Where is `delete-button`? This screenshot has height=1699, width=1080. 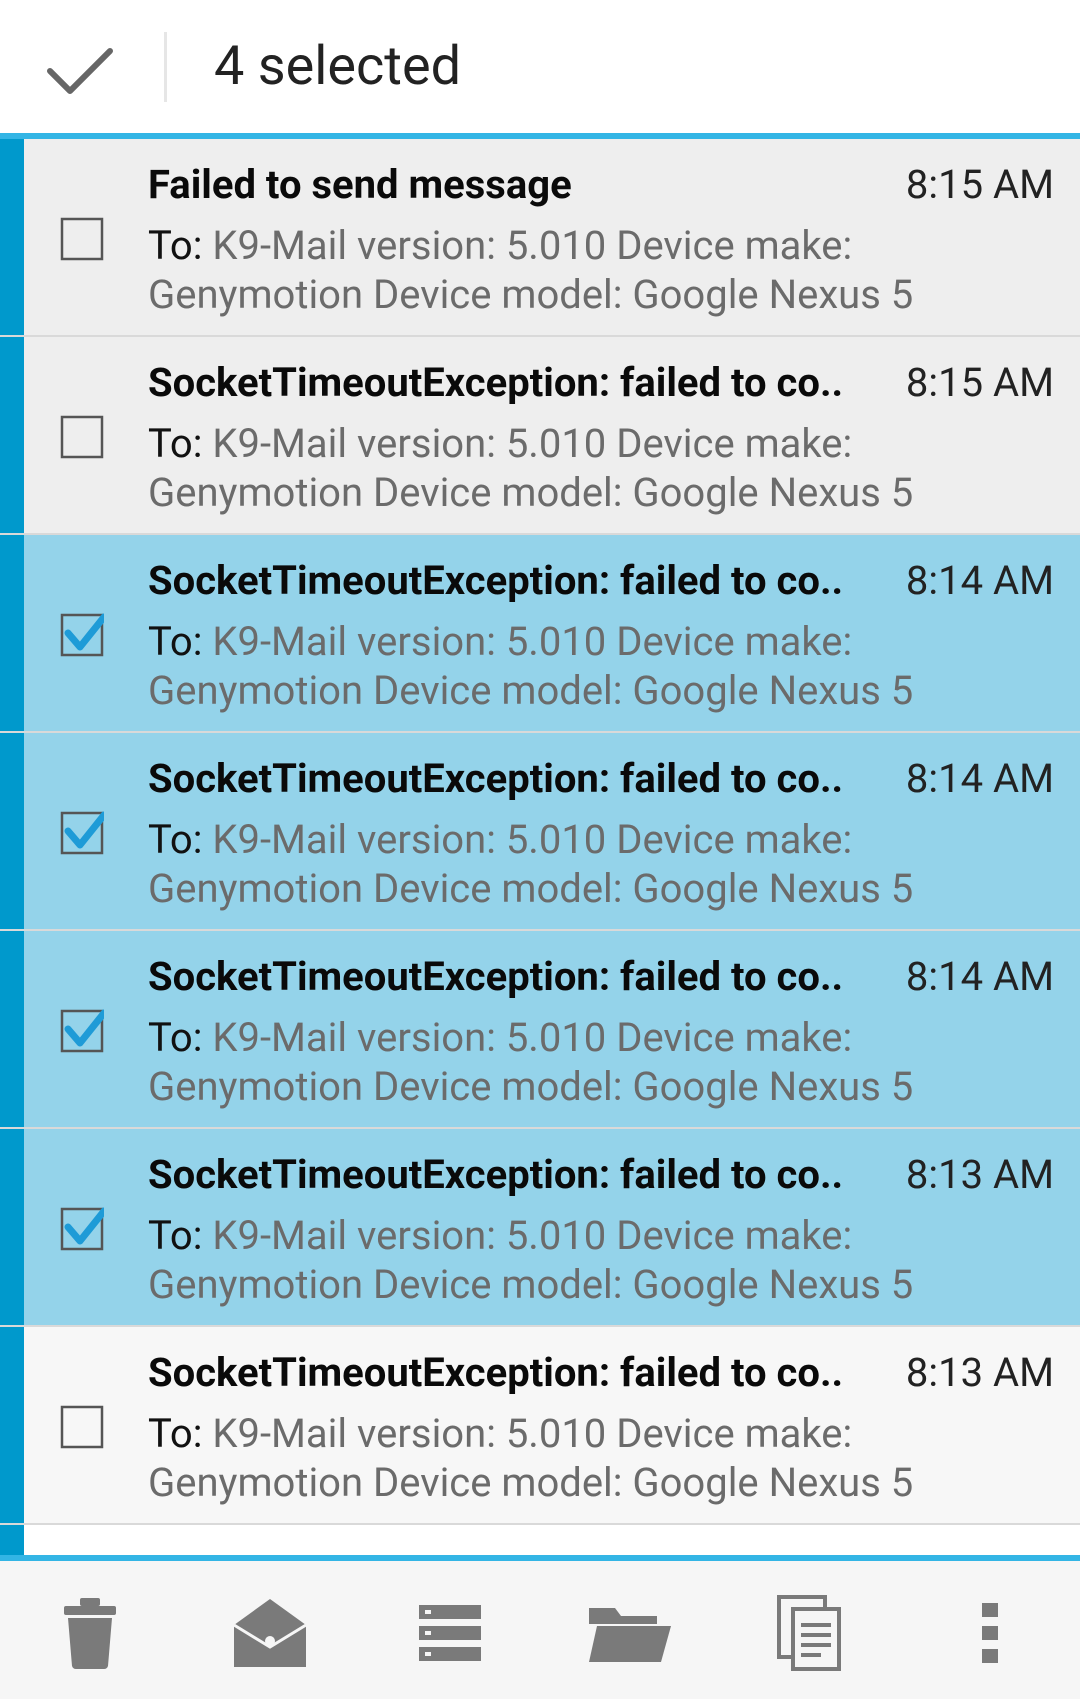 delete-button is located at coordinates (90, 1633).